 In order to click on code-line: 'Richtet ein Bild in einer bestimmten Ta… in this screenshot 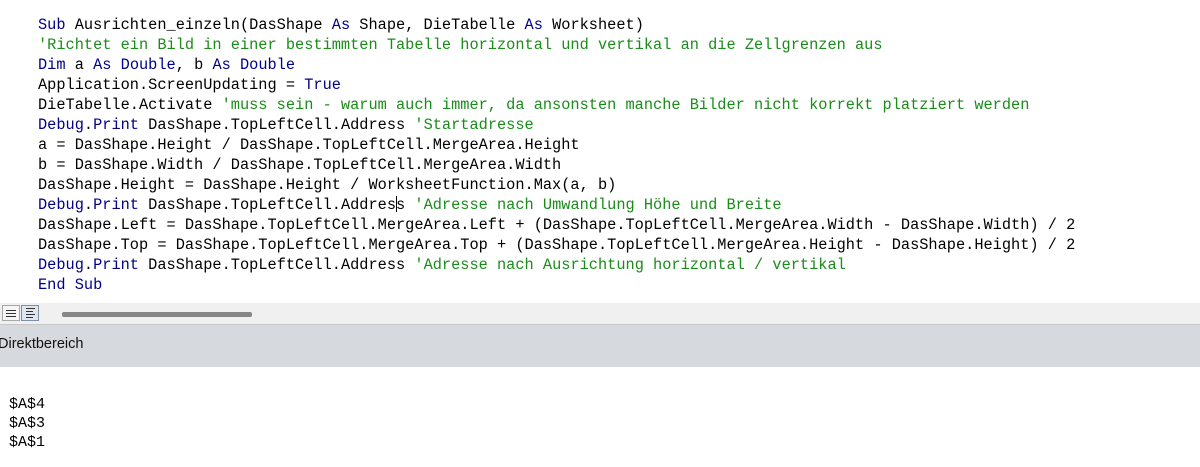, I will do `click(556, 45)`.